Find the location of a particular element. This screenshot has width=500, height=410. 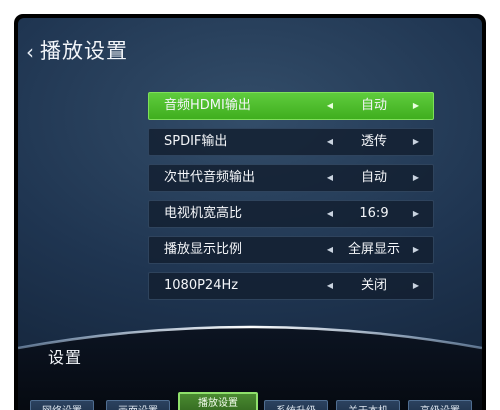

section-label: 设置 is located at coordinates (65, 357).